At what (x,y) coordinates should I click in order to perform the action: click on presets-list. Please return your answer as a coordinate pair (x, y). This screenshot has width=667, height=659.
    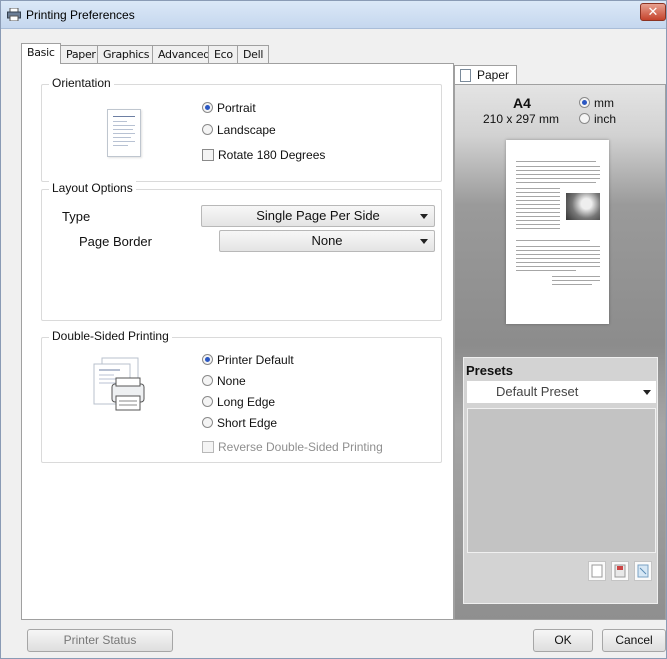
    Looking at the image, I should click on (561, 480).